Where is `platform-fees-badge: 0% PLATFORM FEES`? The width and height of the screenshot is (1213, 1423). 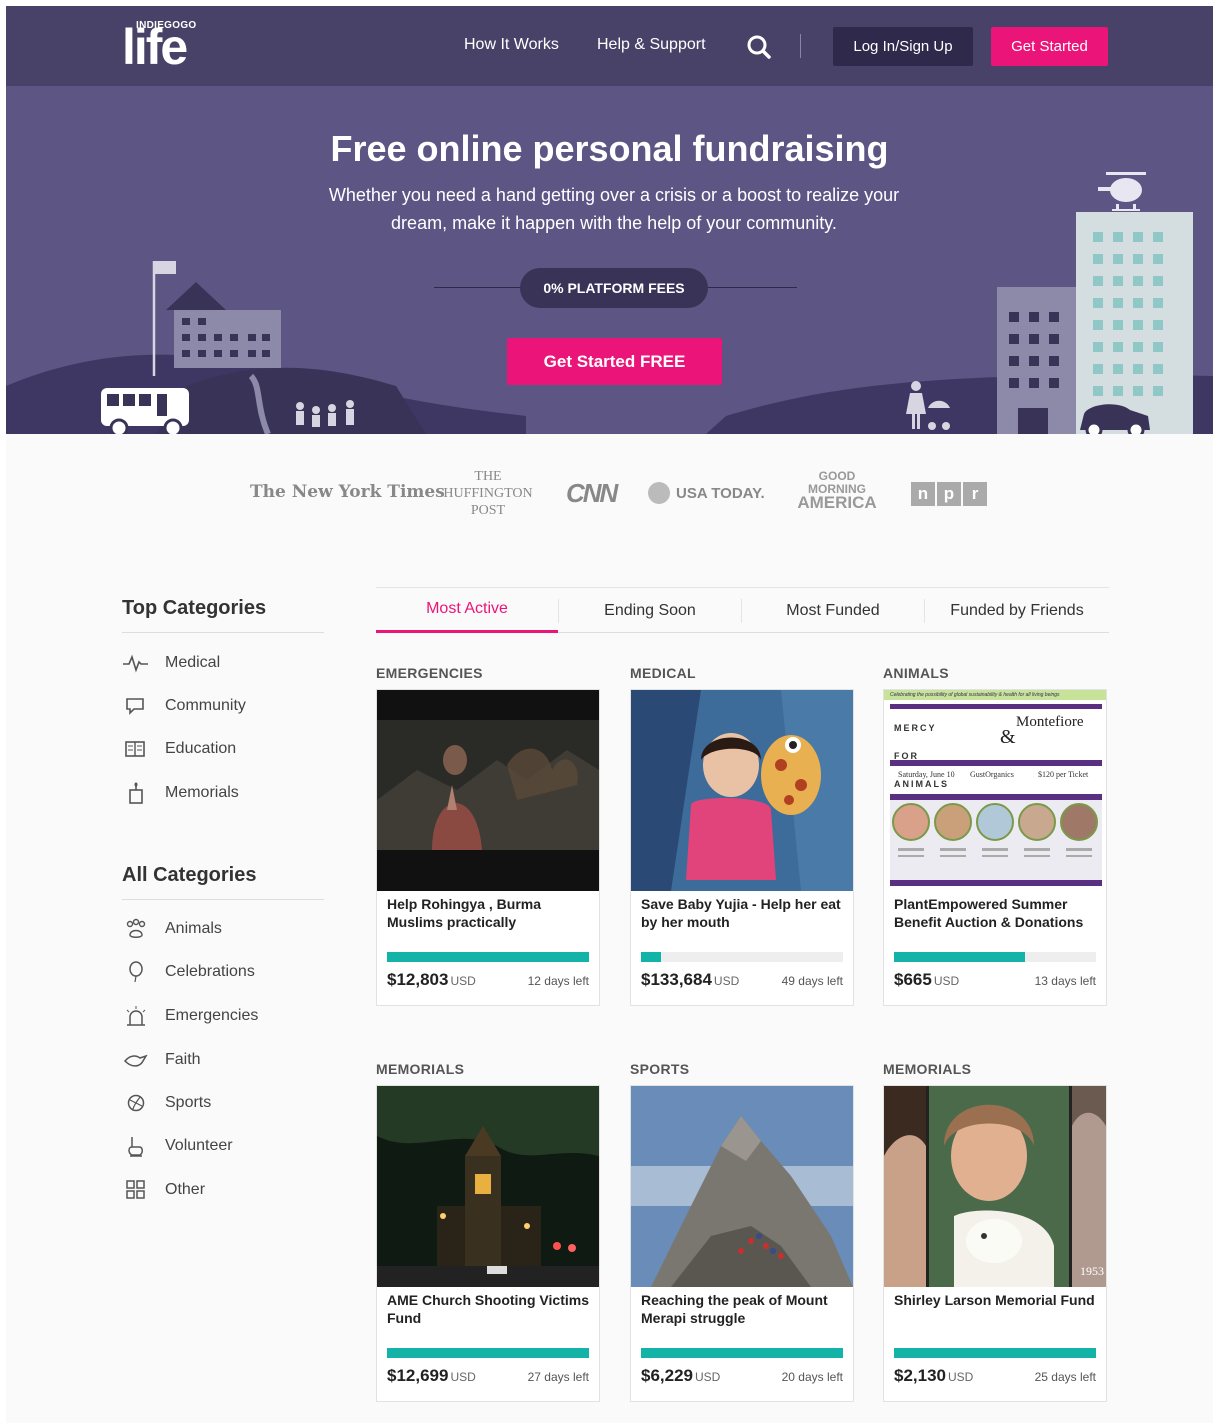
platform-fees-badge: 0% PLATFORM FEES is located at coordinates (614, 288).